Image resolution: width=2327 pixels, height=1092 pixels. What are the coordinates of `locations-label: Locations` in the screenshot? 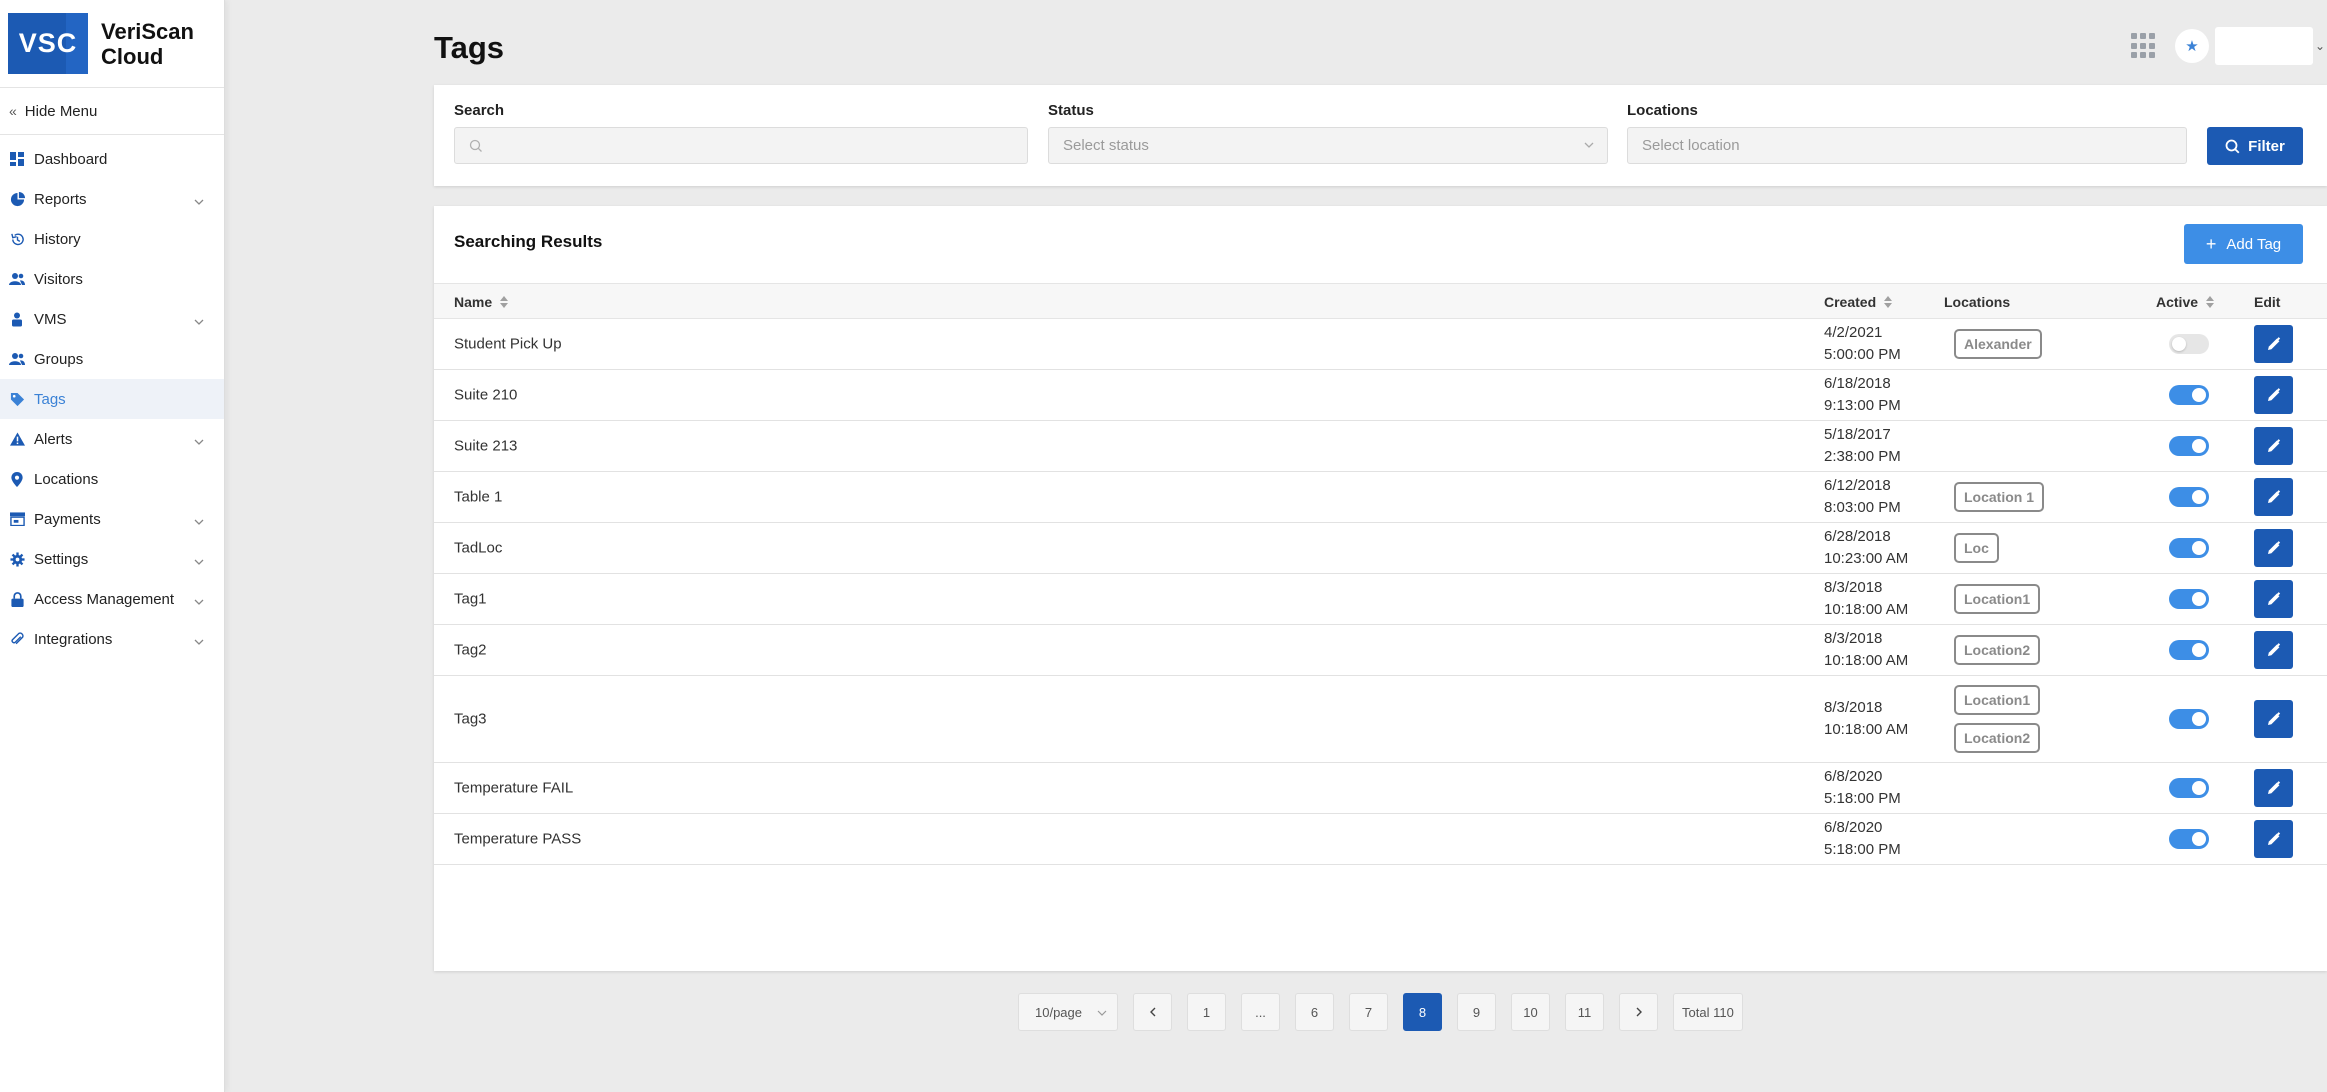 It's located at (1662, 110).